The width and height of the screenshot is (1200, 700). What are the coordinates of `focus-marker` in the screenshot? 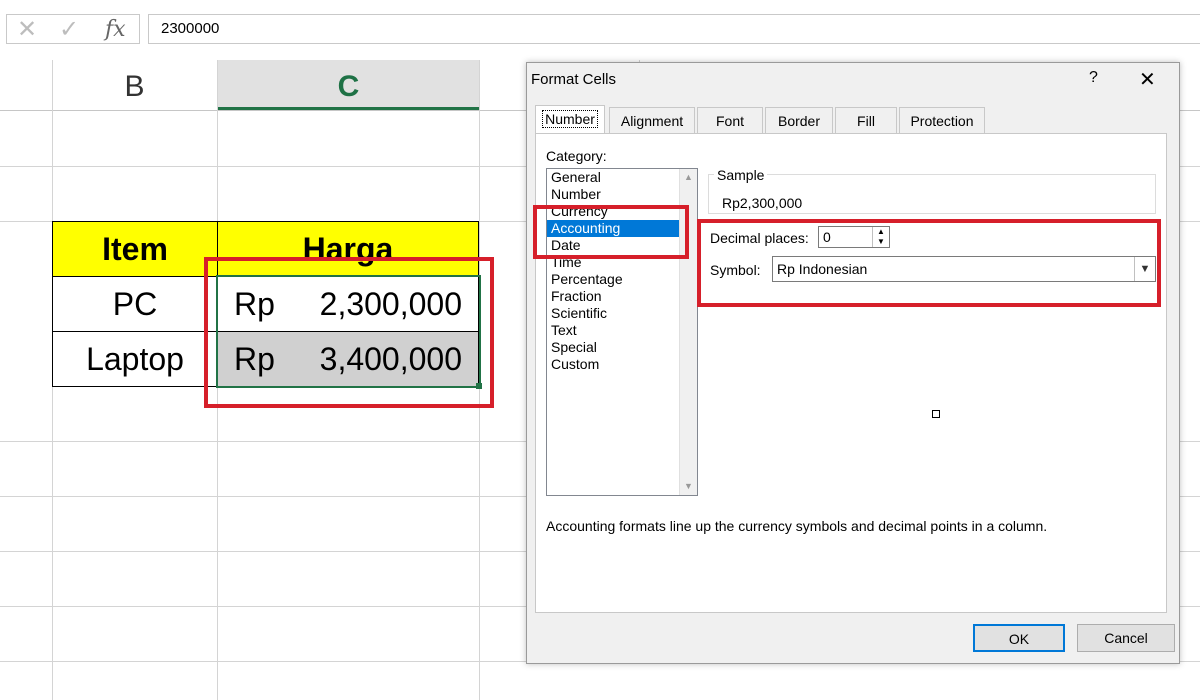 It's located at (936, 414).